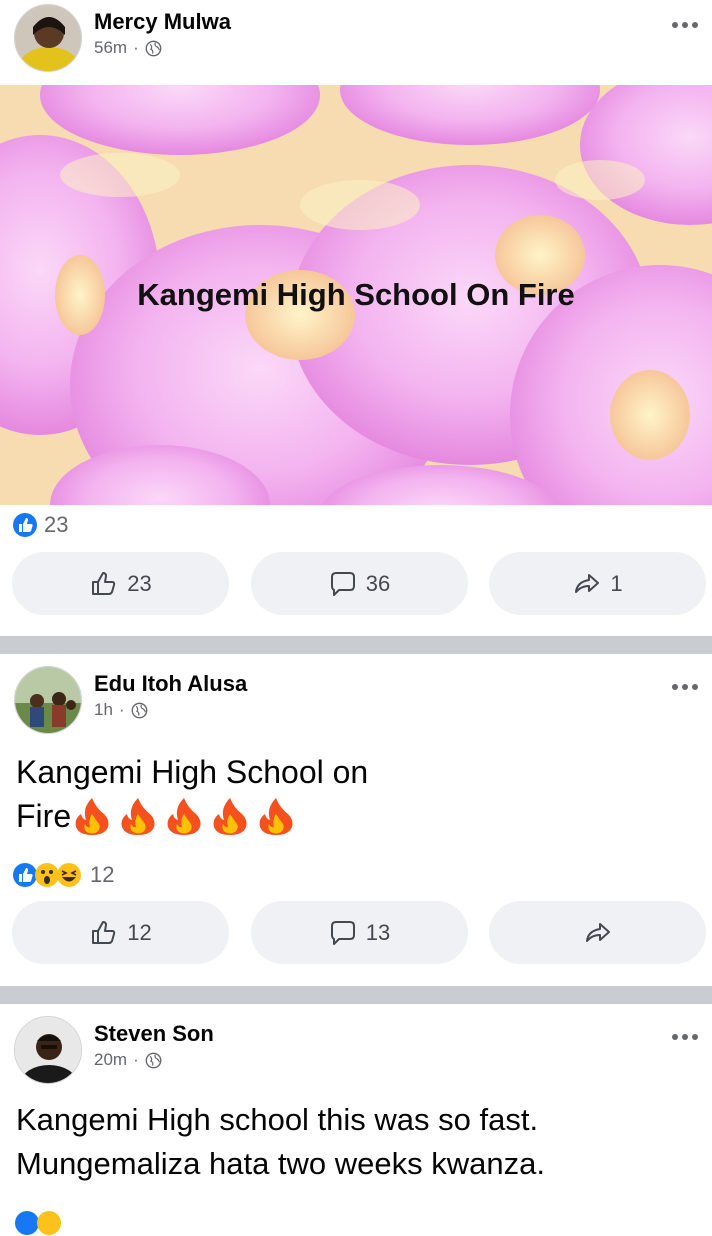 The image size is (712, 1236). Describe the element at coordinates (356, 1052) in the screenshot. I see `post-header: Steven Son 20m ·` at that location.